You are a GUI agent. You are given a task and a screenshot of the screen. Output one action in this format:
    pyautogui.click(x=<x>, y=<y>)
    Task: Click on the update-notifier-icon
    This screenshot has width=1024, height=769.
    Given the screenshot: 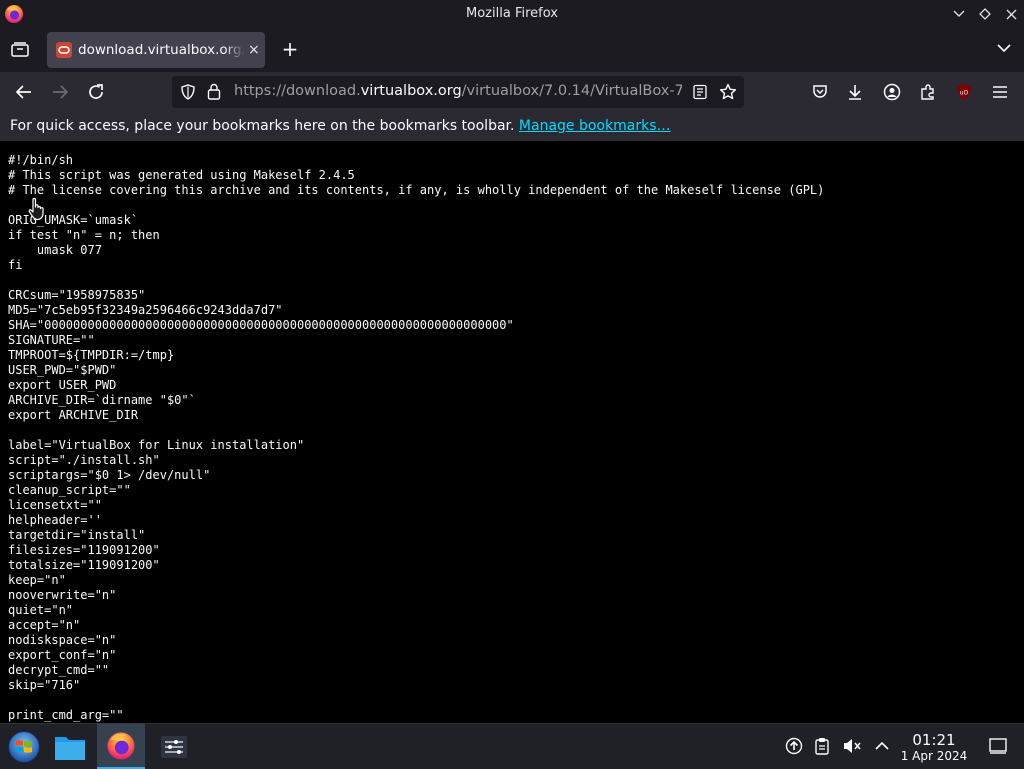 What is the action you would take?
    pyautogui.click(x=794, y=746)
    